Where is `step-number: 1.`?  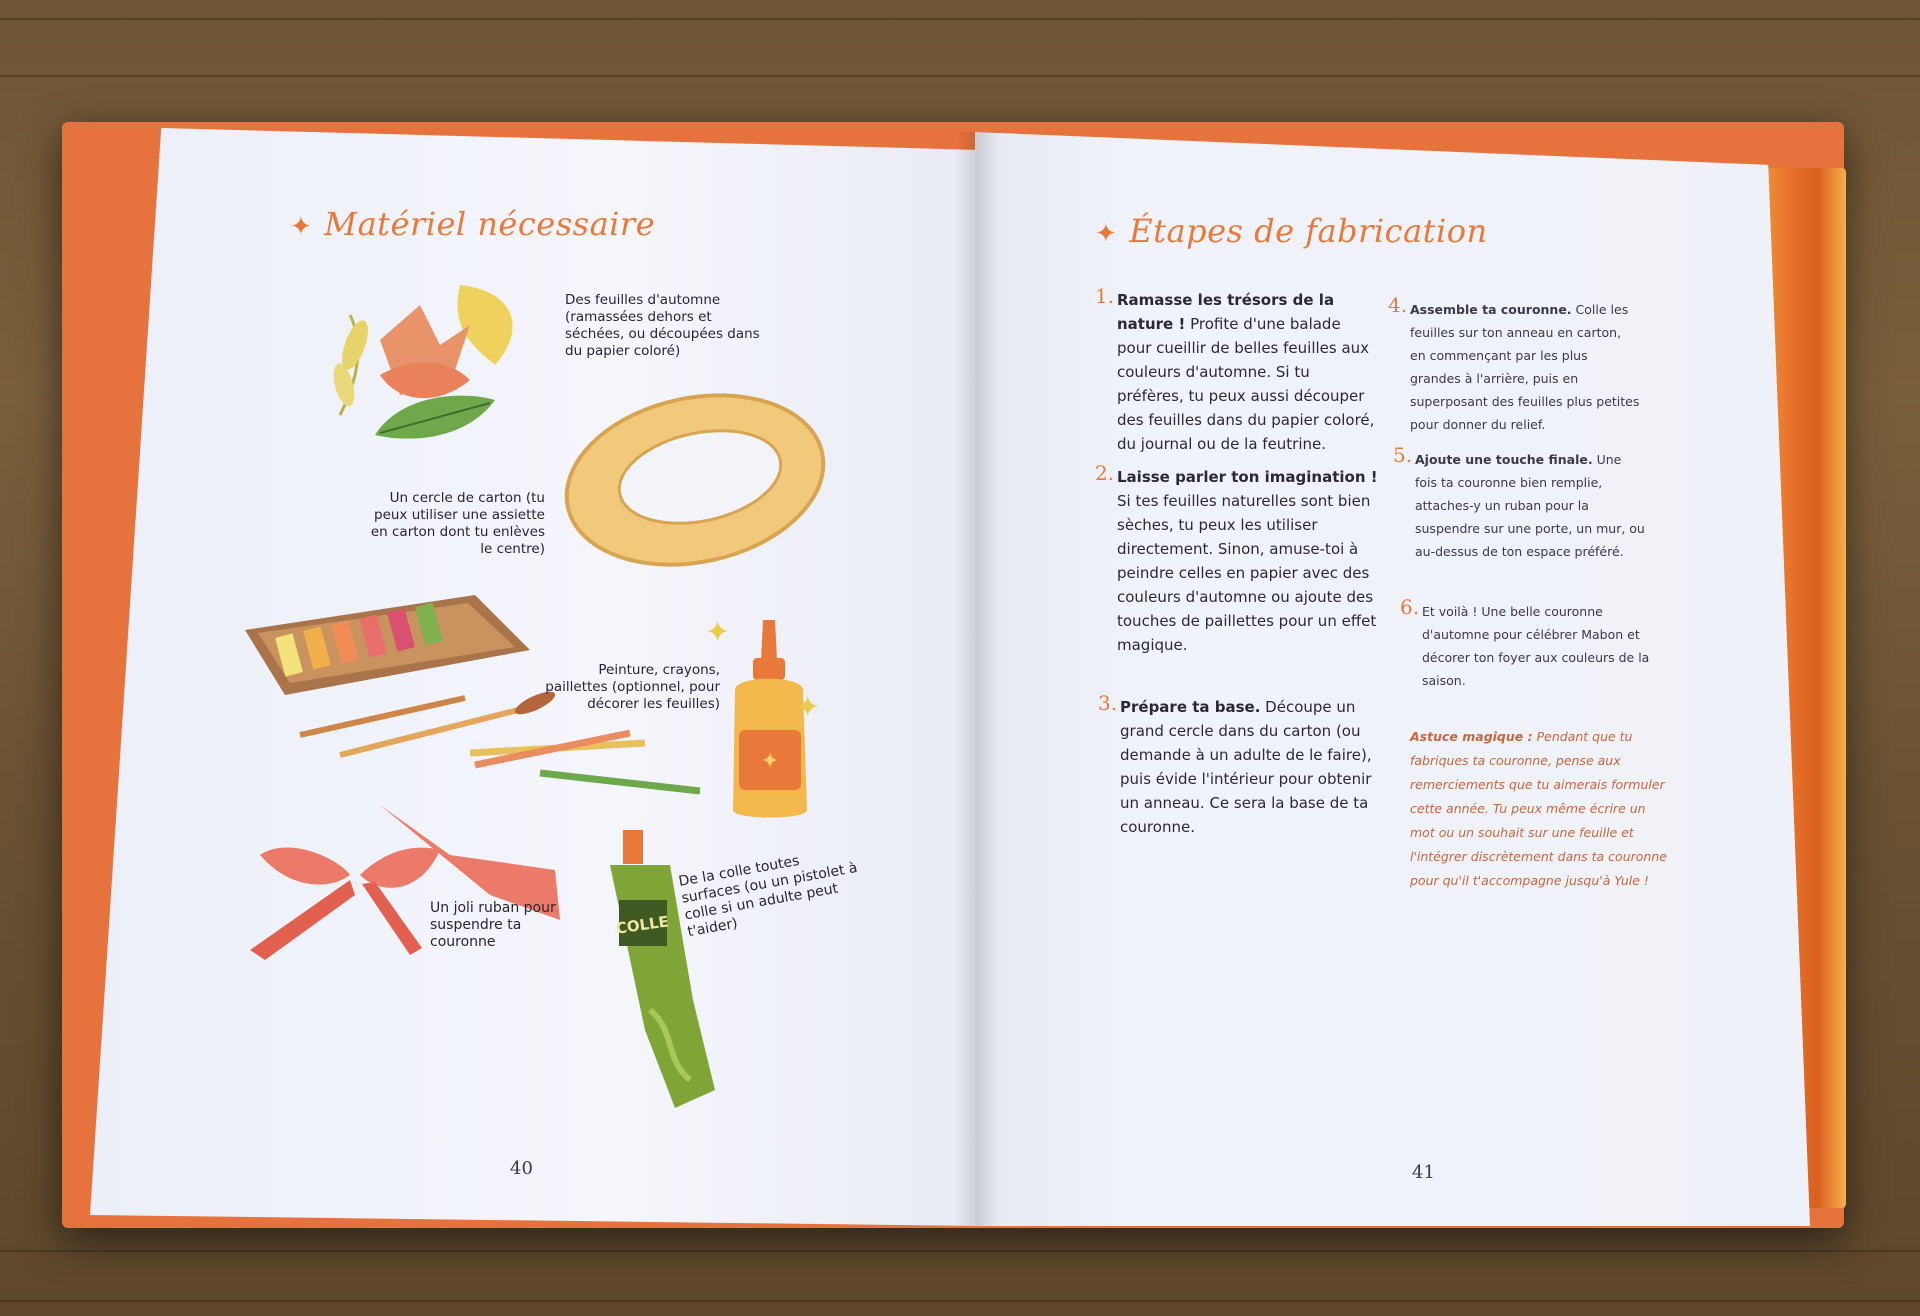
step-number: 1. is located at coordinates (1105, 296).